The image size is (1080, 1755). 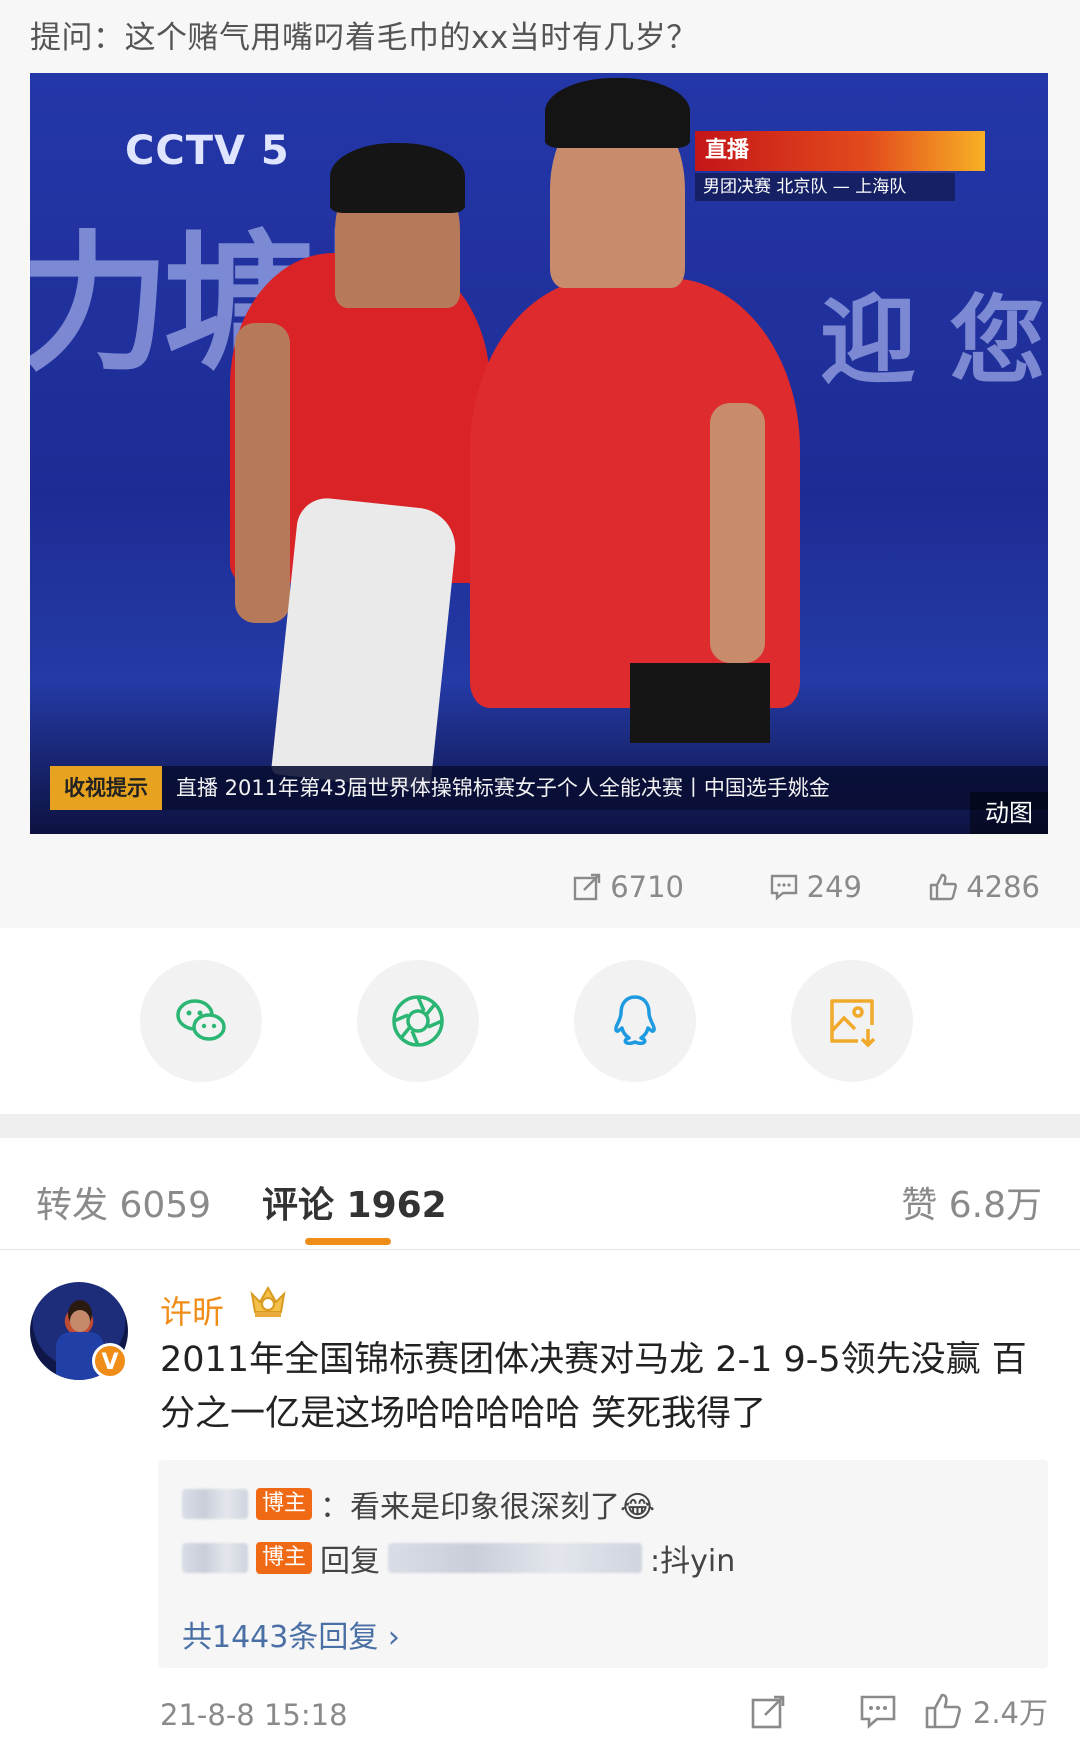 I want to click on share-moments-button, so click(x=418, y=1021).